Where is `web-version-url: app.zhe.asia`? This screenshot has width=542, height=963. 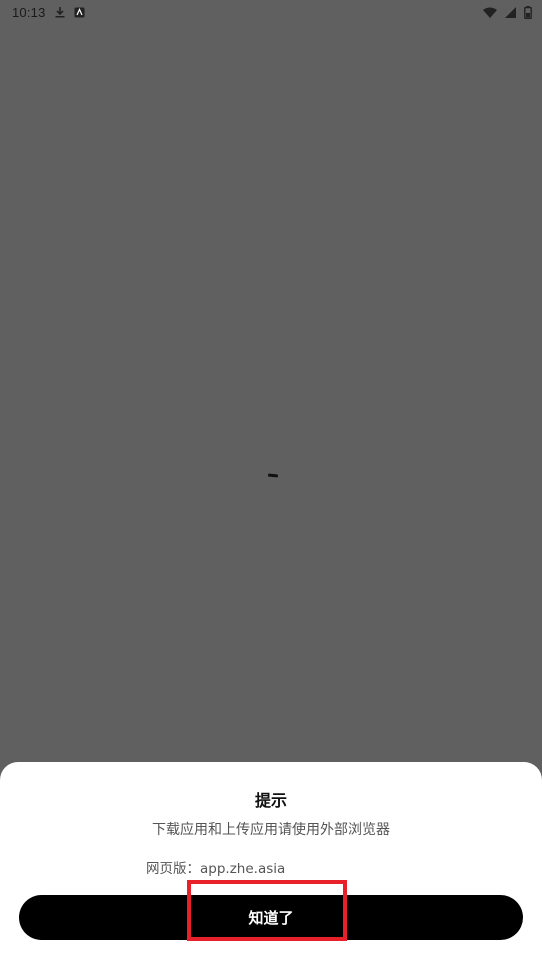
web-version-url: app.zhe.asia is located at coordinates (243, 869).